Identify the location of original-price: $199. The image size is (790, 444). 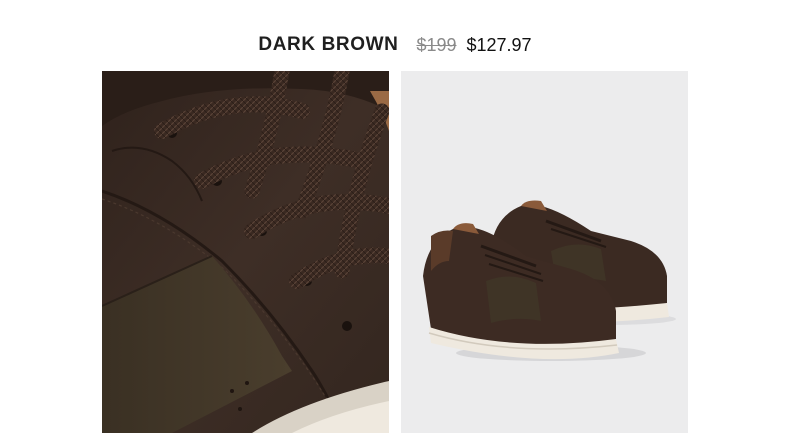
(436, 44).